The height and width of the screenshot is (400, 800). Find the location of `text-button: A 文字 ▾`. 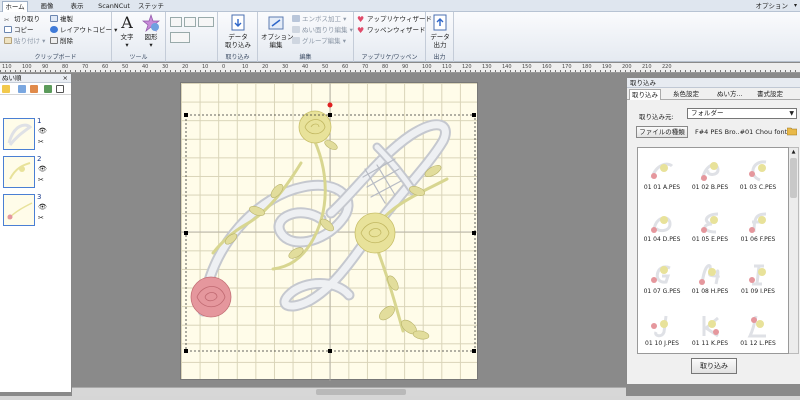

text-button: A 文字 ▾ is located at coordinates (127, 31).